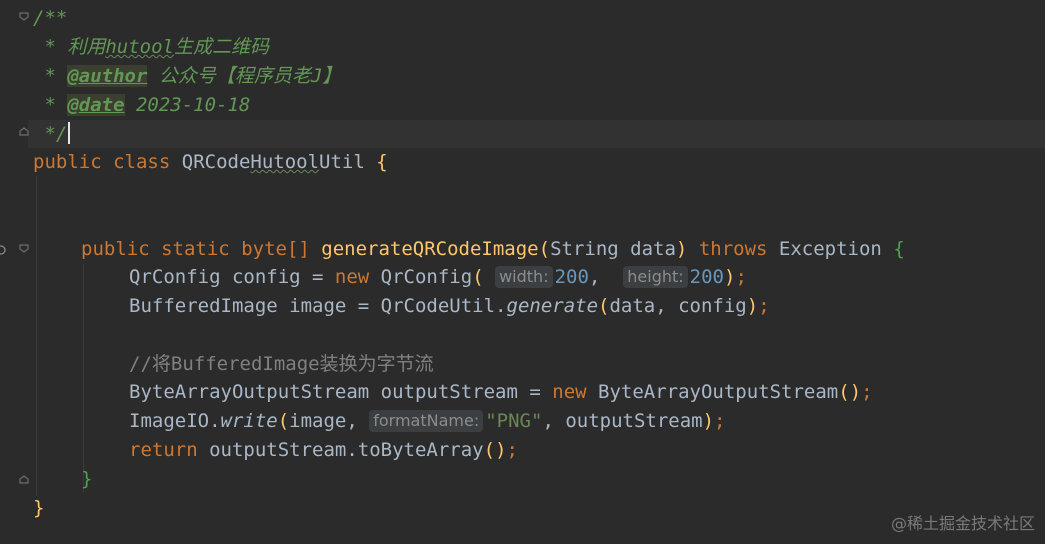 The image size is (1045, 544). I want to click on watermark: @稀土掘金技术社区, so click(962, 523).